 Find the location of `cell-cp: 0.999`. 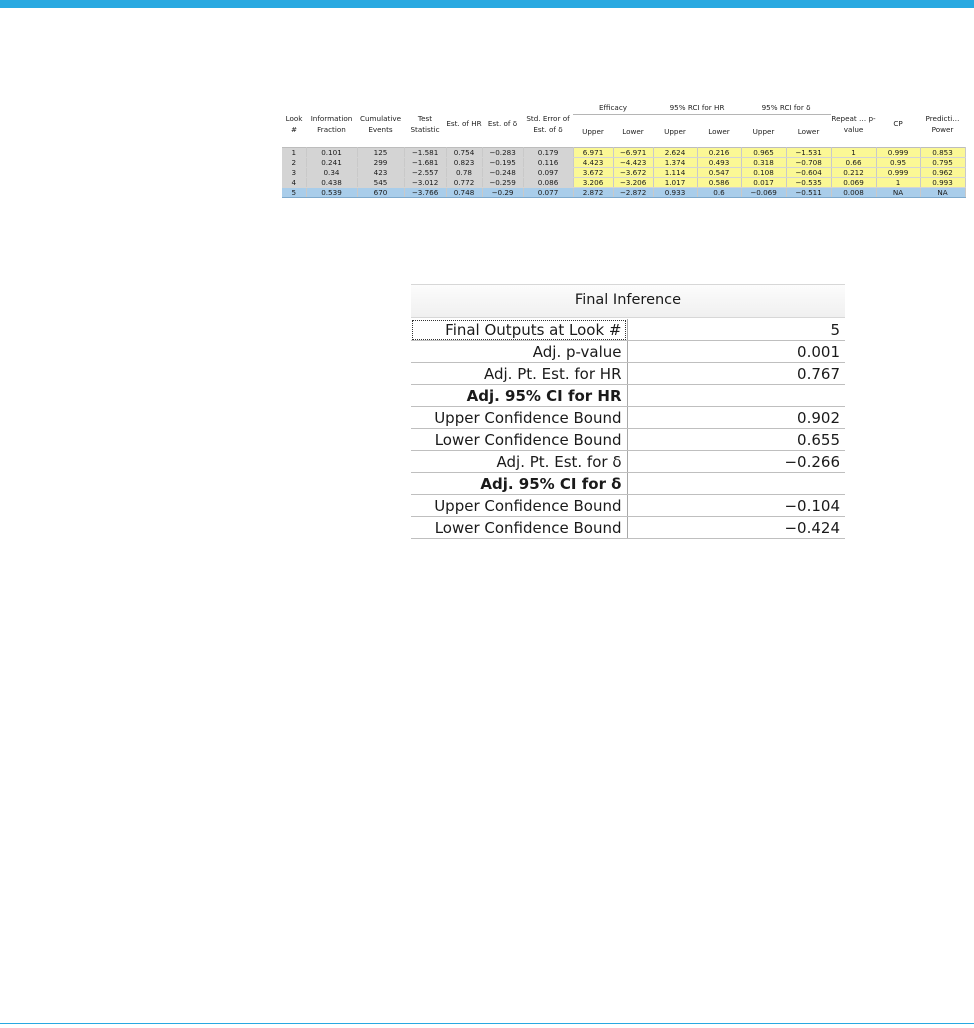

cell-cp: 0.999 is located at coordinates (898, 172).